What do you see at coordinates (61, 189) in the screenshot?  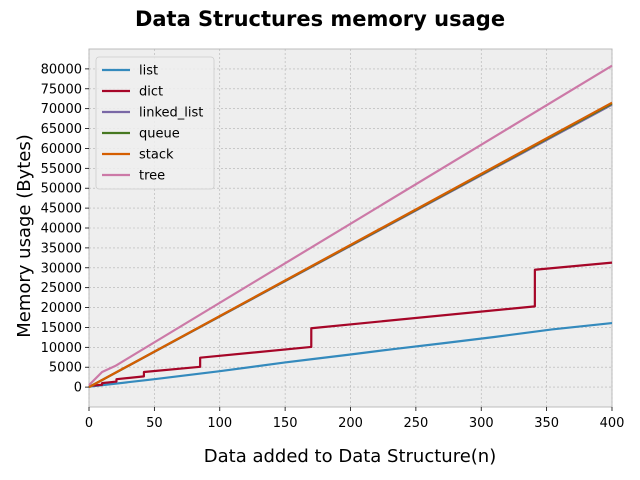 I see `y-tick-label: 50000` at bounding box center [61, 189].